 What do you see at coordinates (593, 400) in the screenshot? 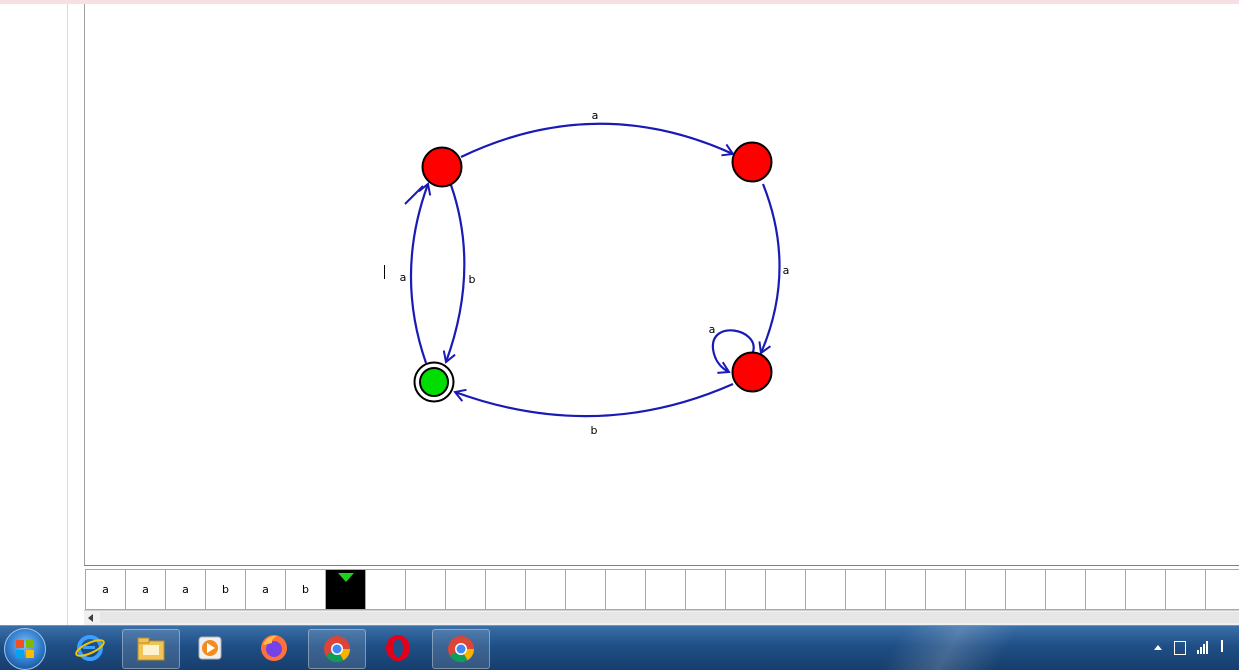
I see `transition-q2-q3` at bounding box center [593, 400].